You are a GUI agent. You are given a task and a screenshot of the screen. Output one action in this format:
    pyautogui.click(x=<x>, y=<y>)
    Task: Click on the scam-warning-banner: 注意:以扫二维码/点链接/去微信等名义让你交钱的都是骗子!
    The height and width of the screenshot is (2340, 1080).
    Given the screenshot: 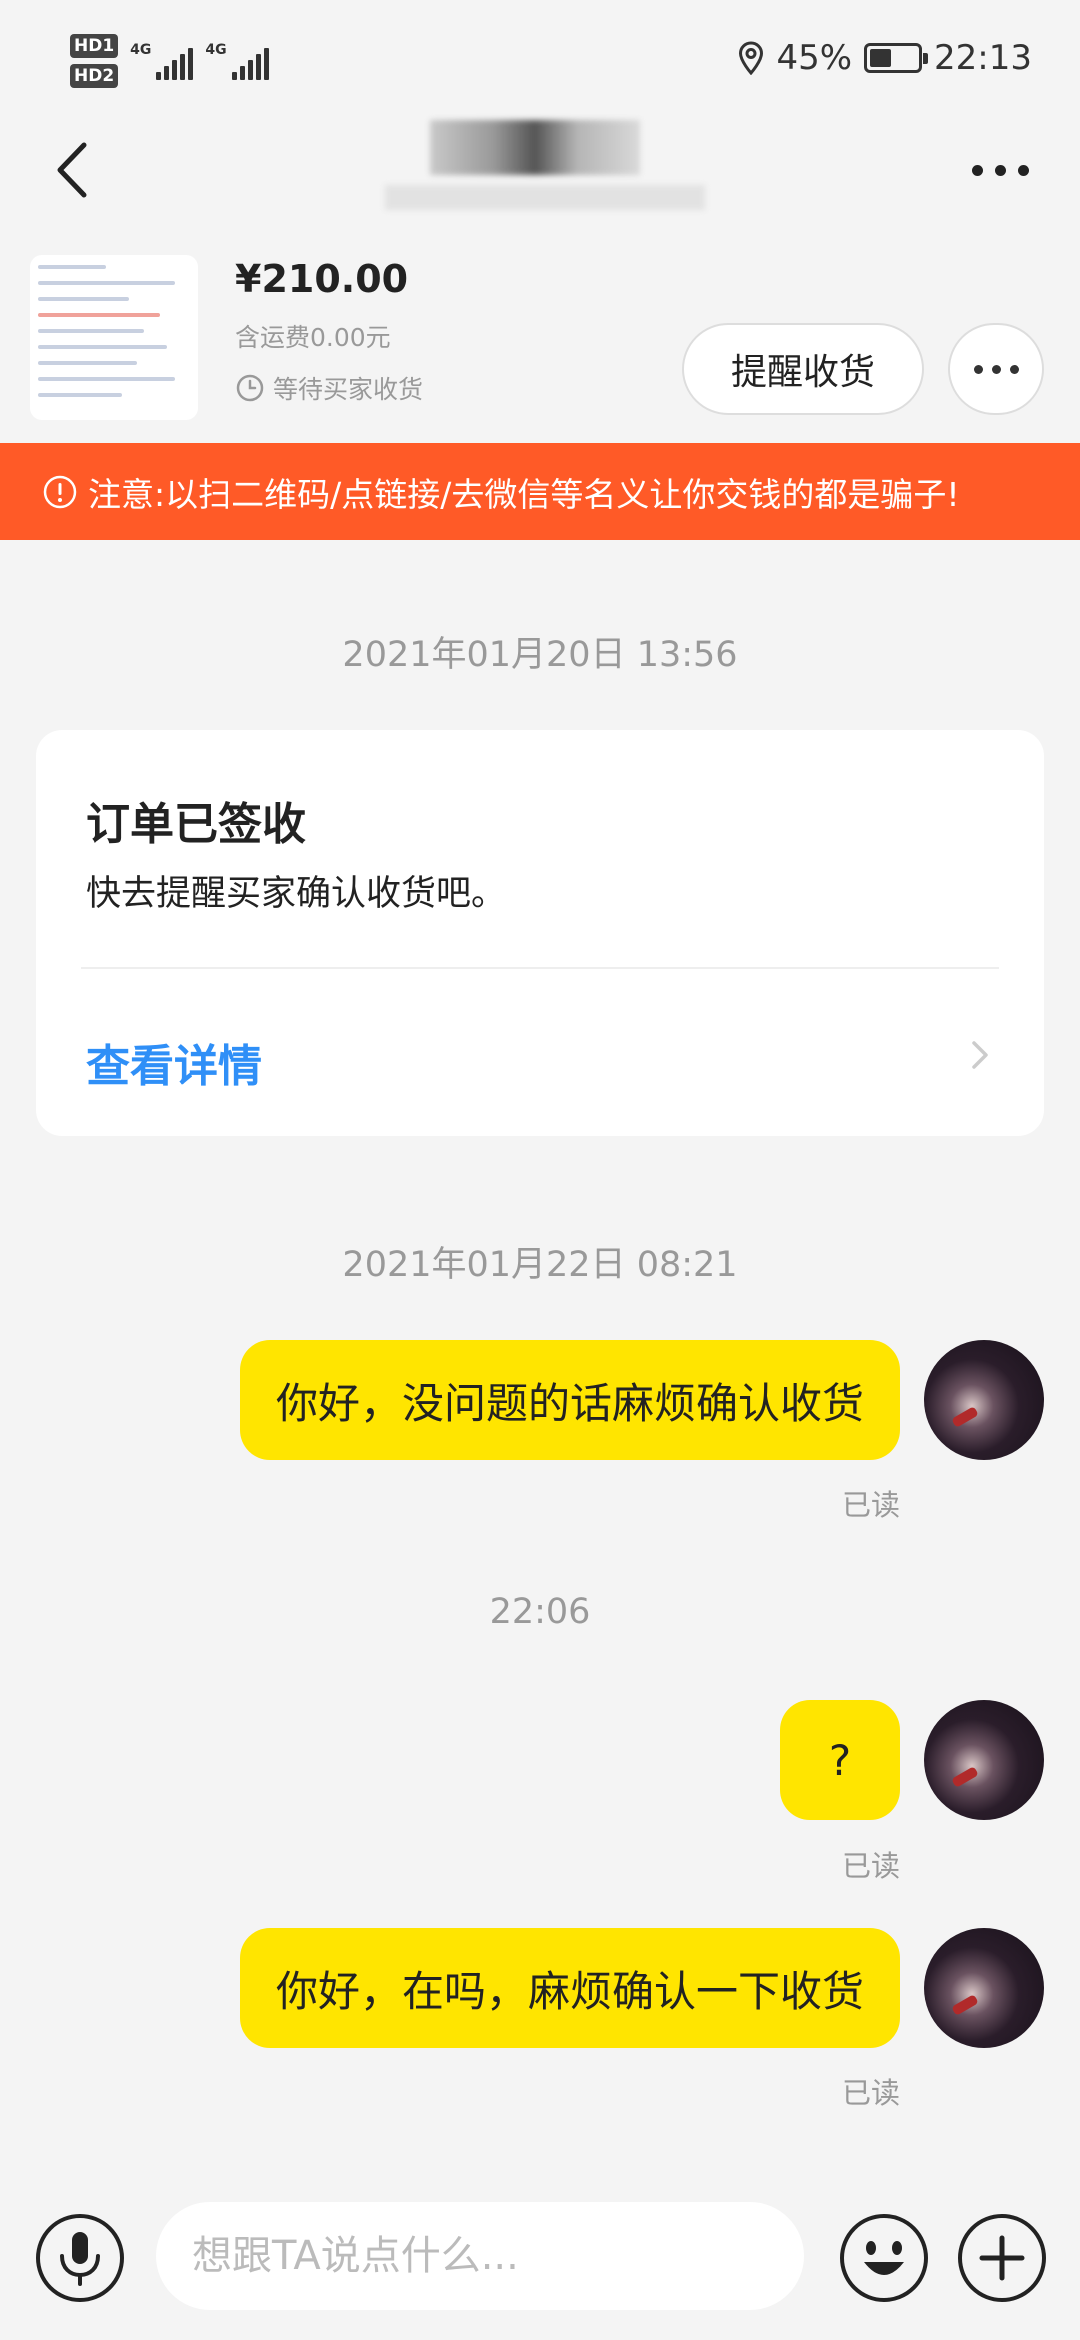 What is the action you would take?
    pyautogui.click(x=540, y=491)
    